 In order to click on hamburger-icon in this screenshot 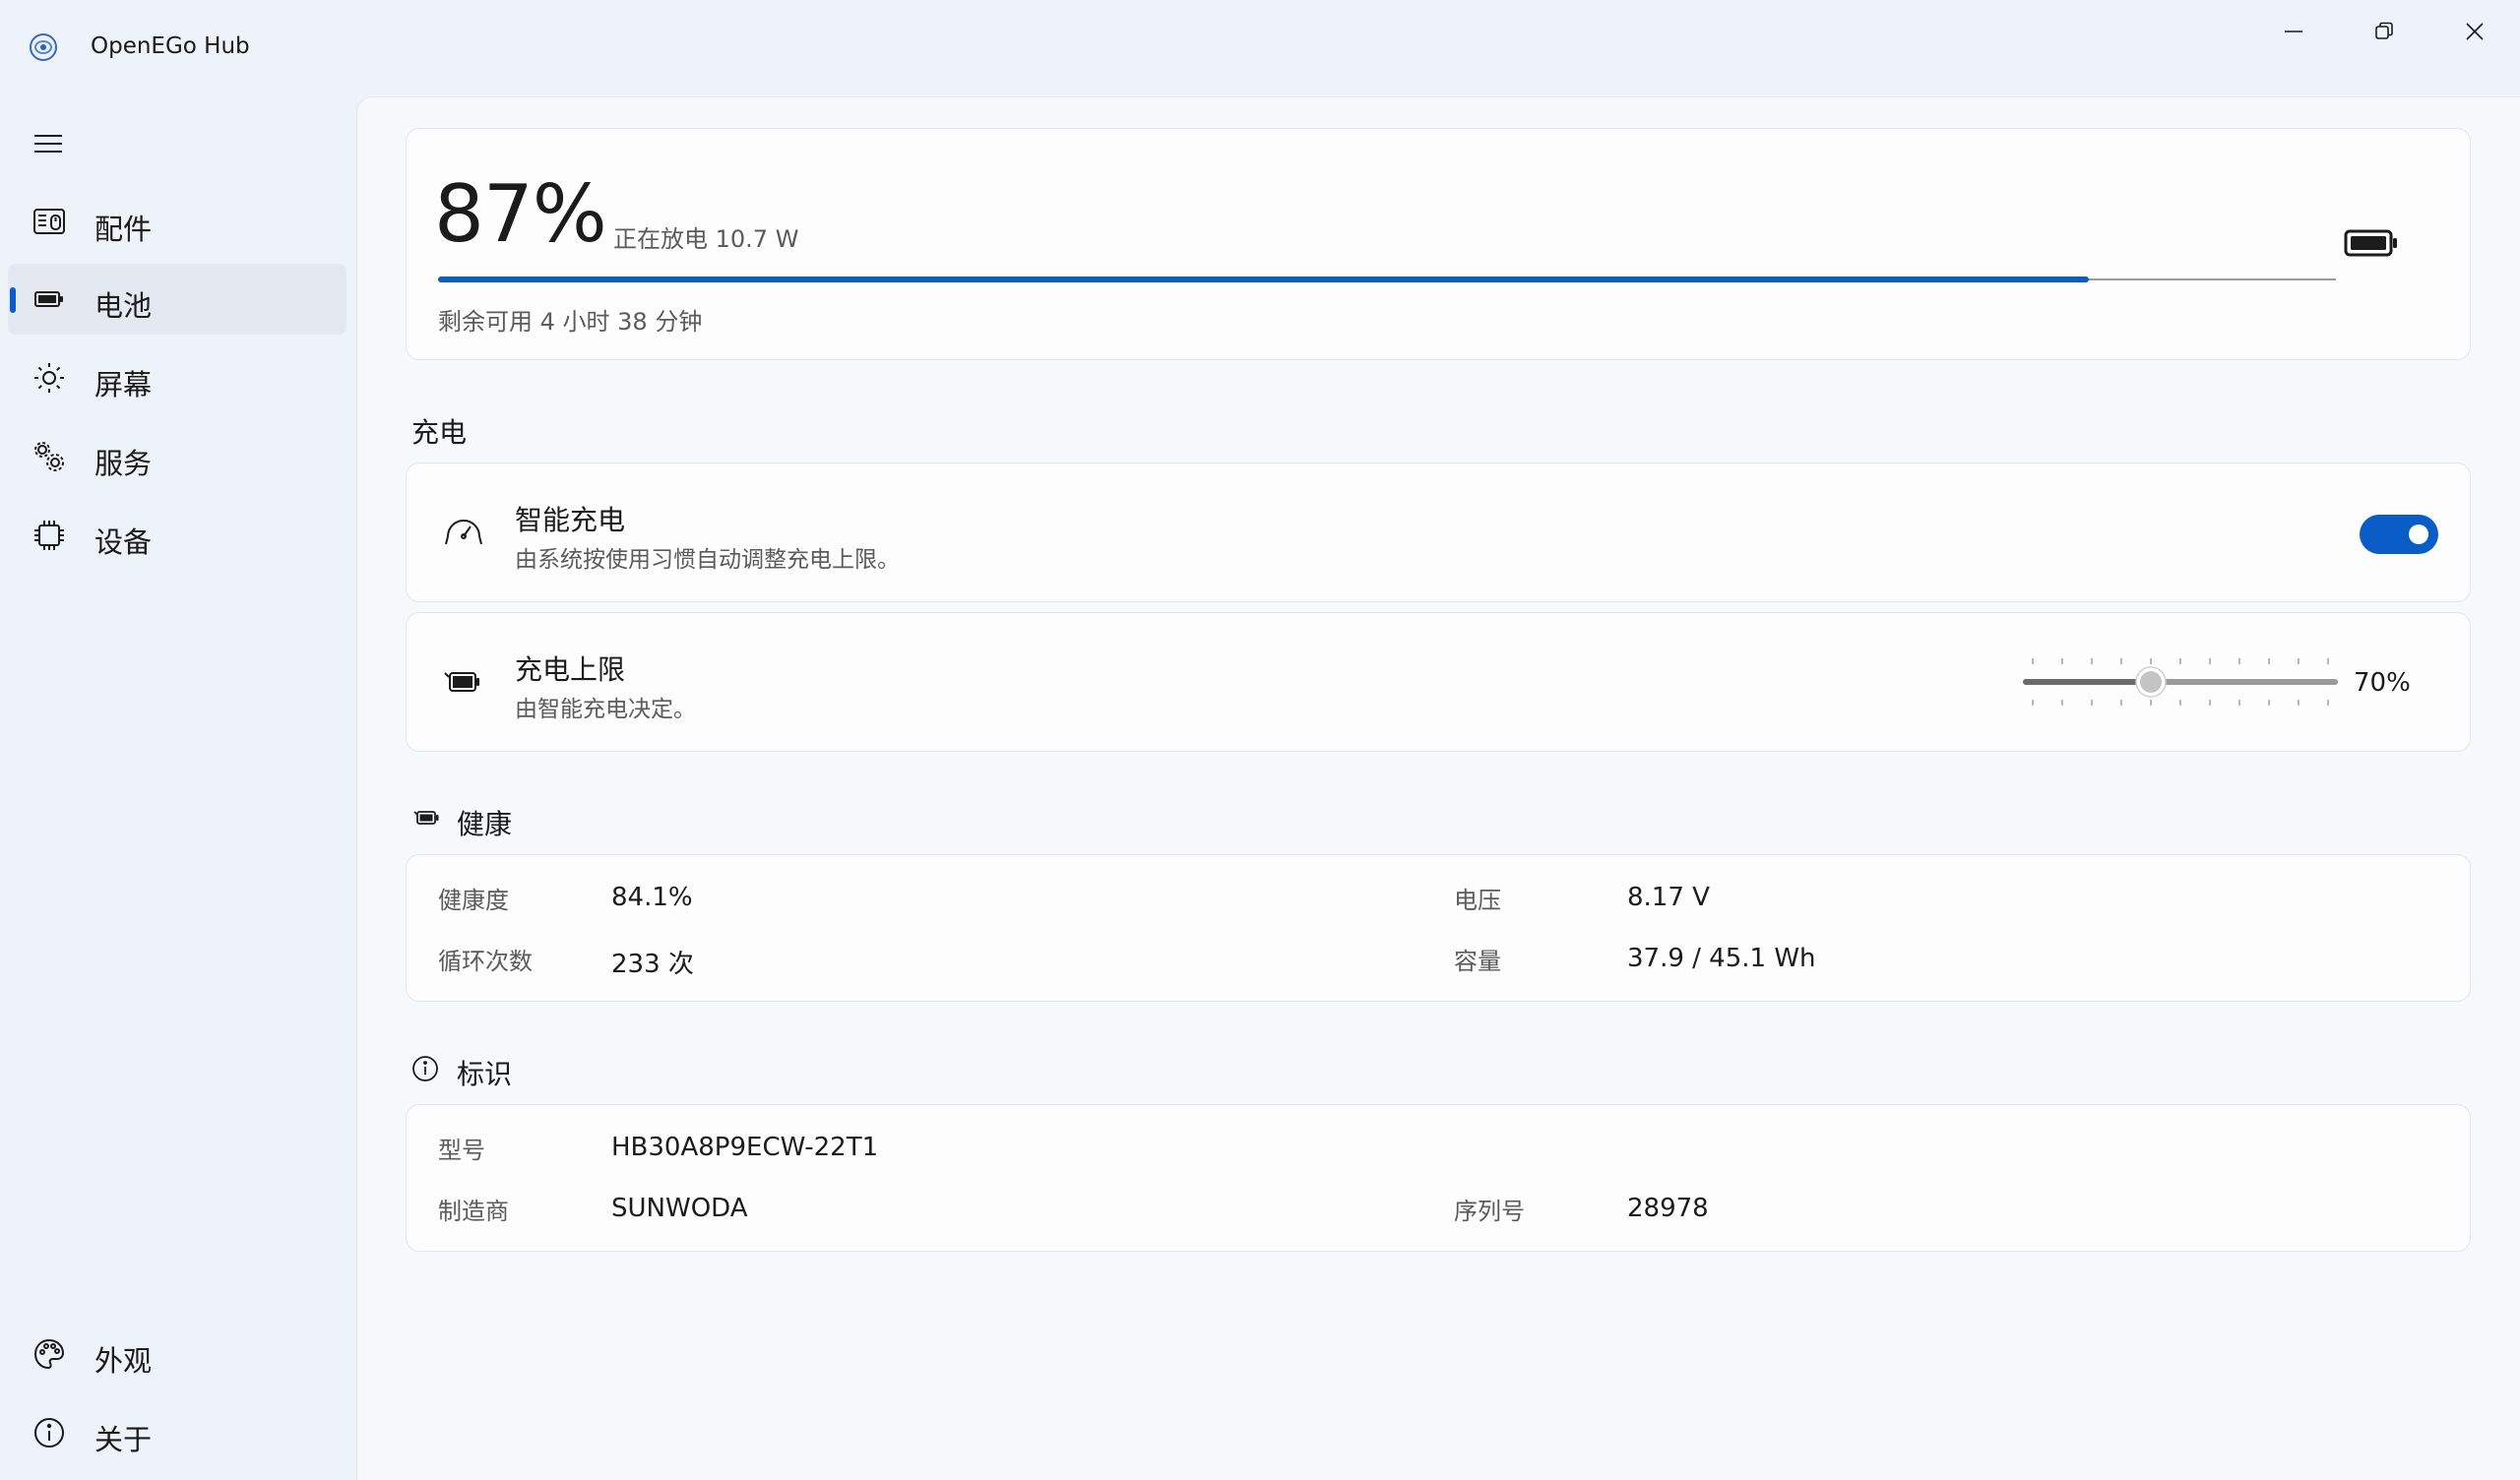, I will do `click(48, 144)`.